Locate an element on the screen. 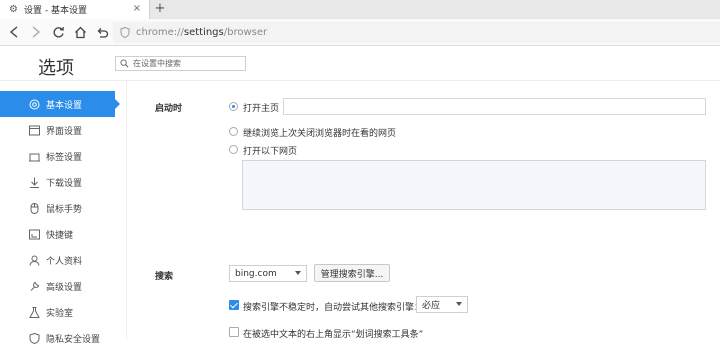 The image size is (720, 351). sidebar-item-download: 下载设置 is located at coordinates (57, 182).